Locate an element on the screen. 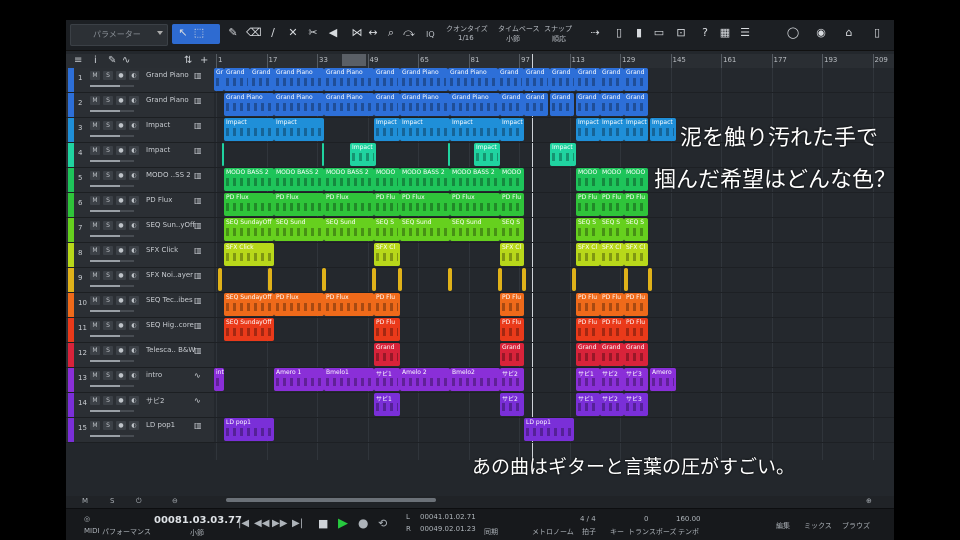 This screenshot has width=960, height=540. forward-icon: ▶▶ is located at coordinates (279, 523).